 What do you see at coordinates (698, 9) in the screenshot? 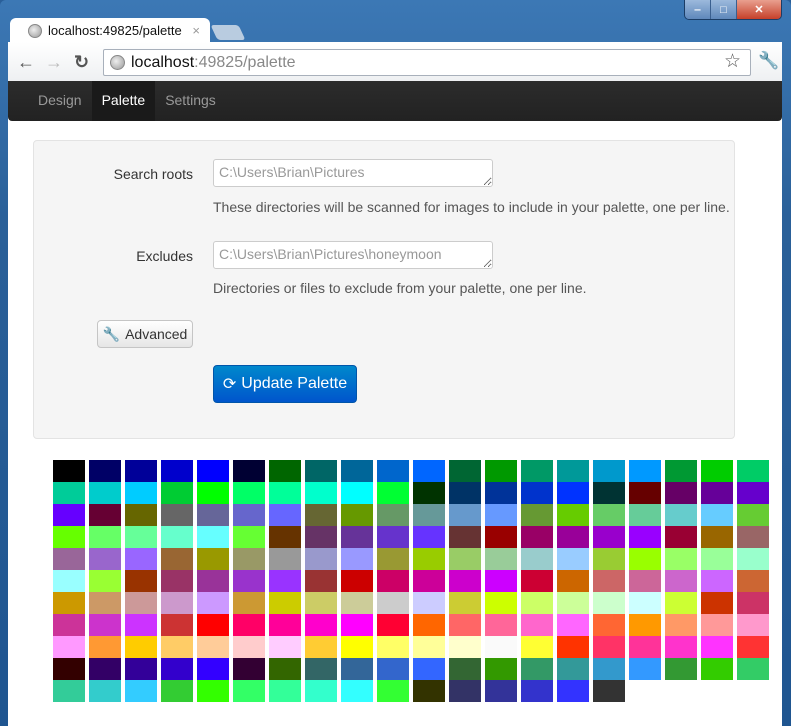
I see `minimize-button: ‒` at bounding box center [698, 9].